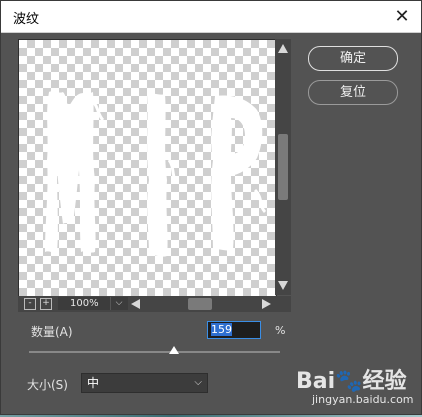  Describe the element at coordinates (280, 330) in the screenshot. I see `amount-unit: %` at that location.